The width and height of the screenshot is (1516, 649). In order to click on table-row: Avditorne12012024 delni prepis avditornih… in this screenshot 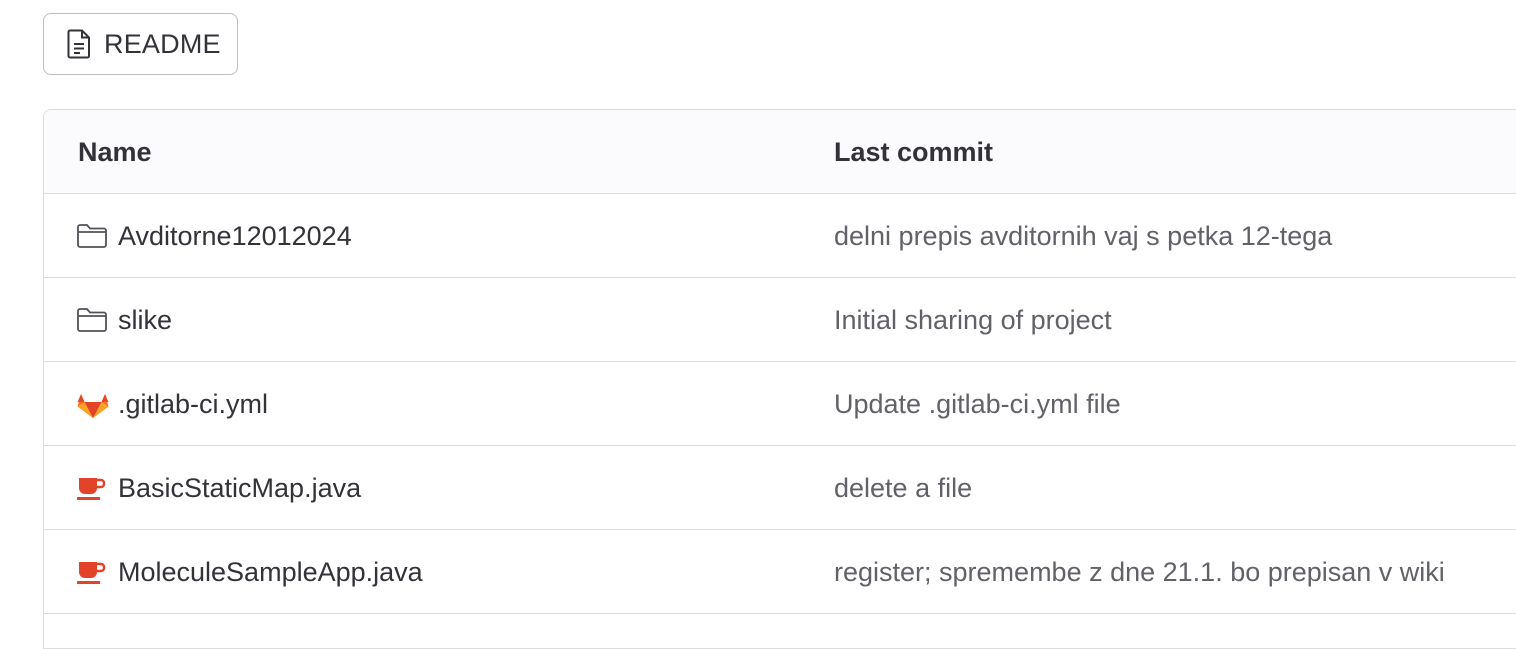, I will do `click(780, 236)`.